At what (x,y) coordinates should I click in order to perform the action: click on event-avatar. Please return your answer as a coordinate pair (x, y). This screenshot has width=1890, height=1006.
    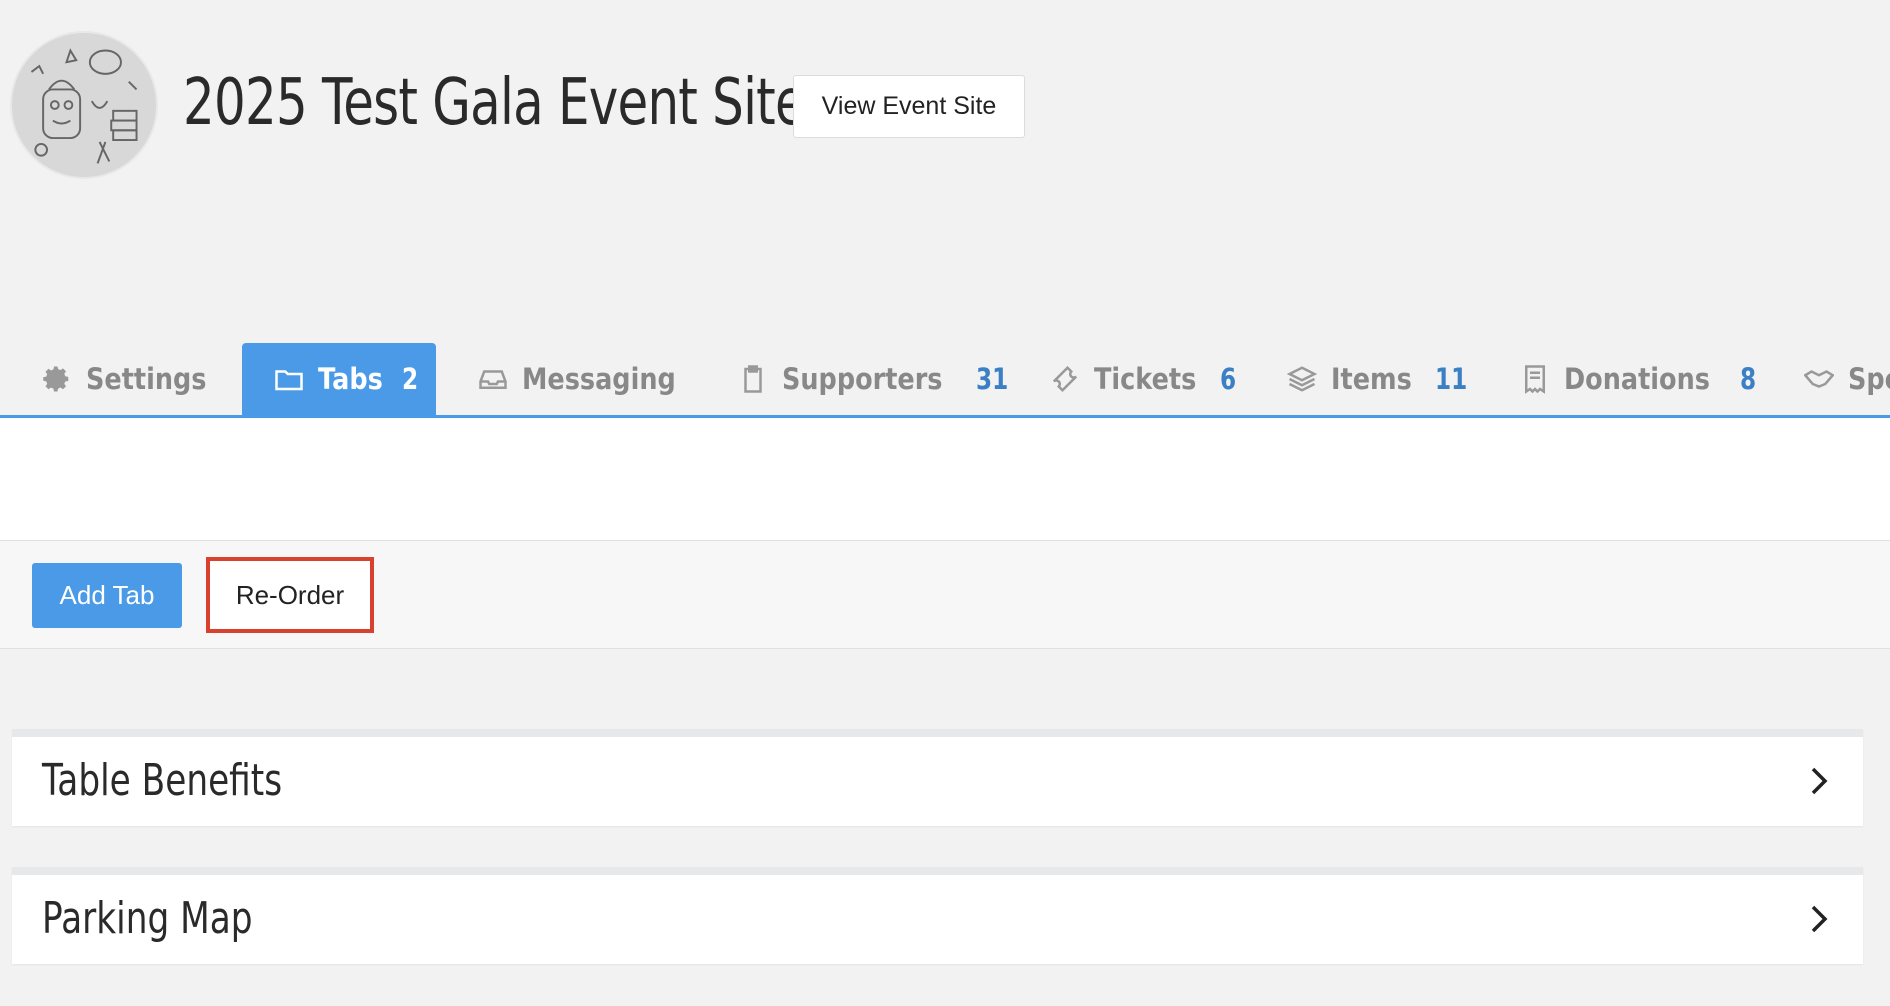
    Looking at the image, I should click on (84, 105).